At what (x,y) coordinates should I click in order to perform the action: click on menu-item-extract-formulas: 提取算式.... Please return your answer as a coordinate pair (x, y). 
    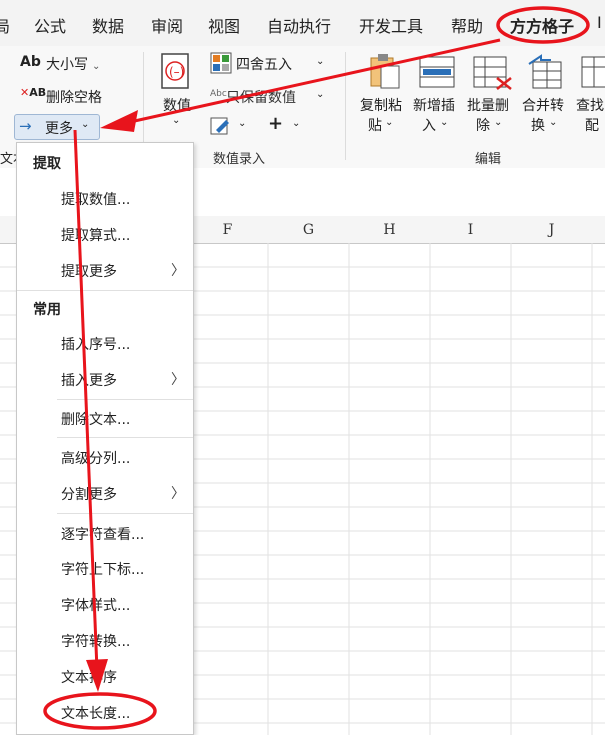
    Looking at the image, I should click on (95, 235).